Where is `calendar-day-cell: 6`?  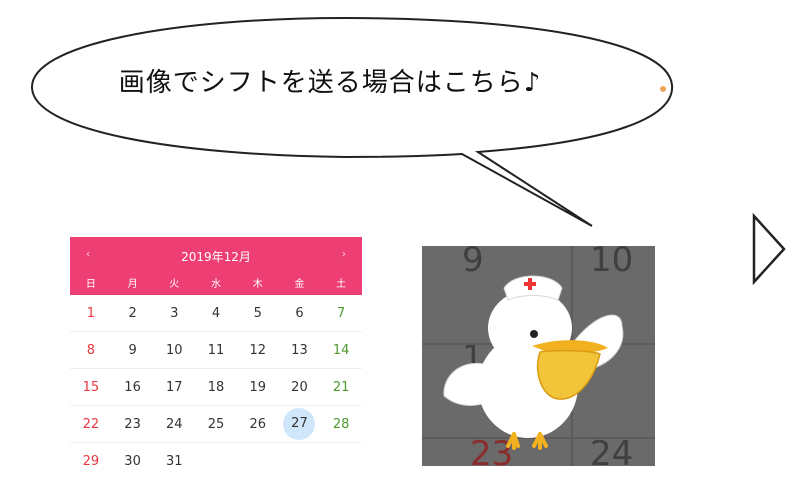 calendar-day-cell: 6 is located at coordinates (300, 313).